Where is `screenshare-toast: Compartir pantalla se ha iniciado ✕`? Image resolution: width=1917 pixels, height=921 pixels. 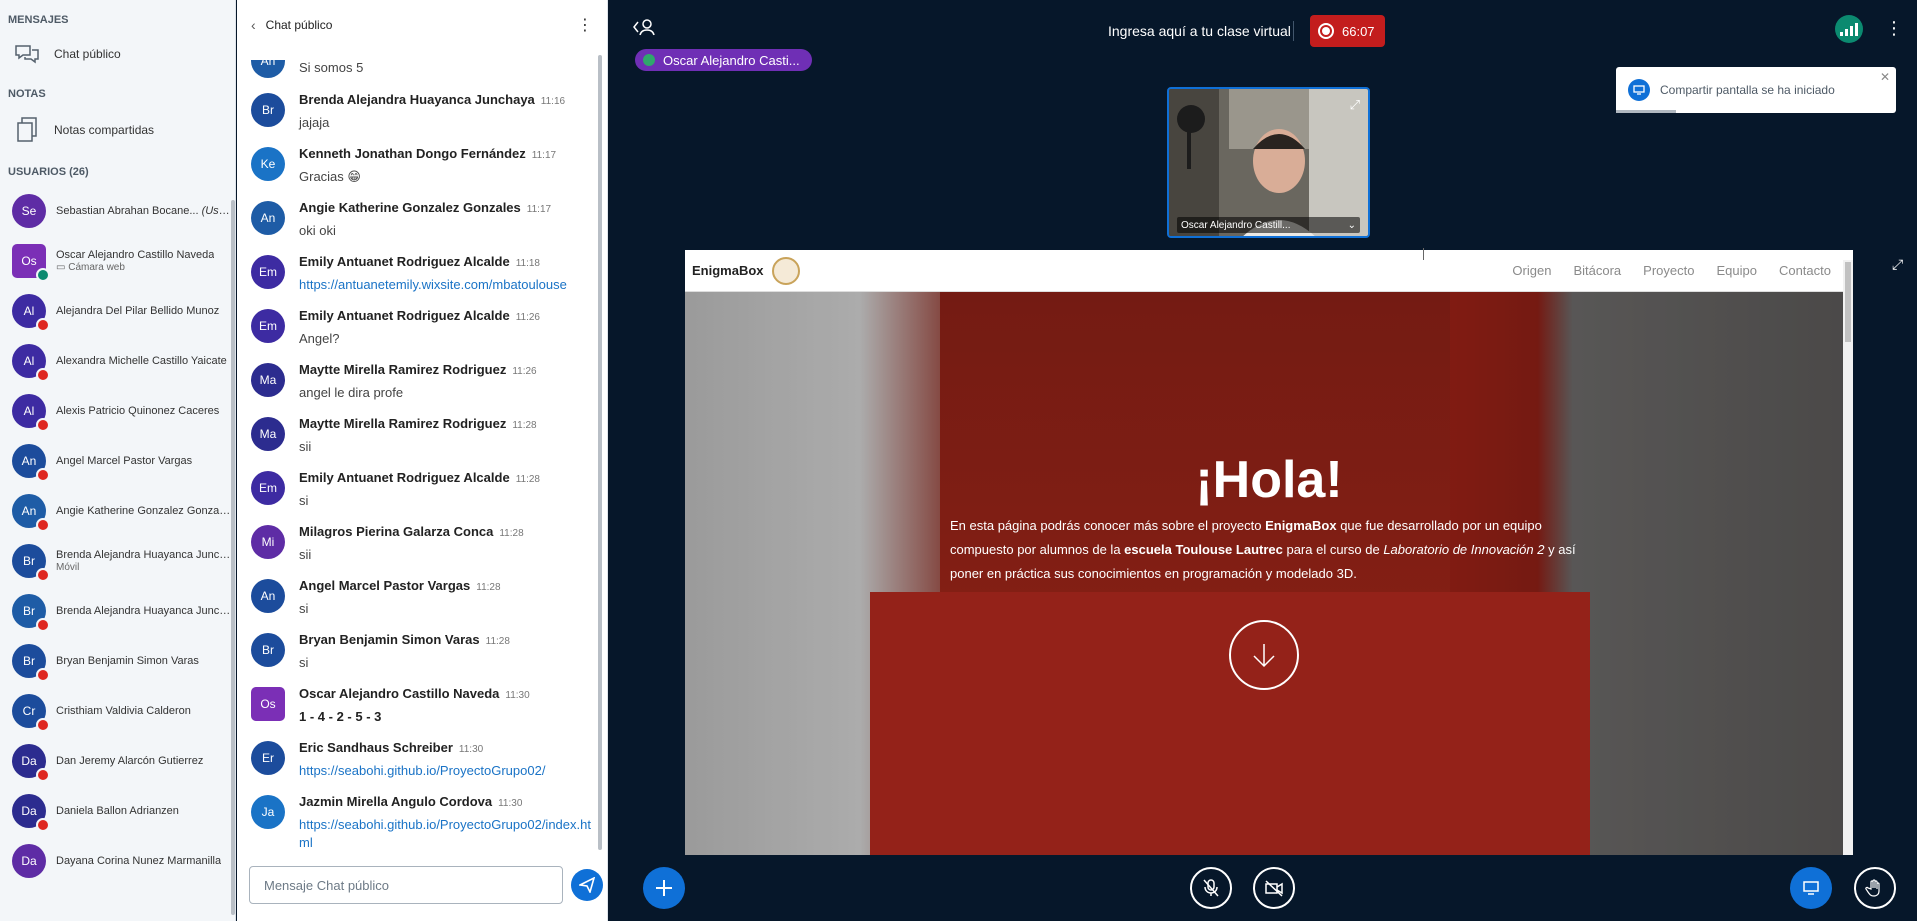
screenshare-toast: Compartir pantalla se ha iniciado ✕ is located at coordinates (1756, 90).